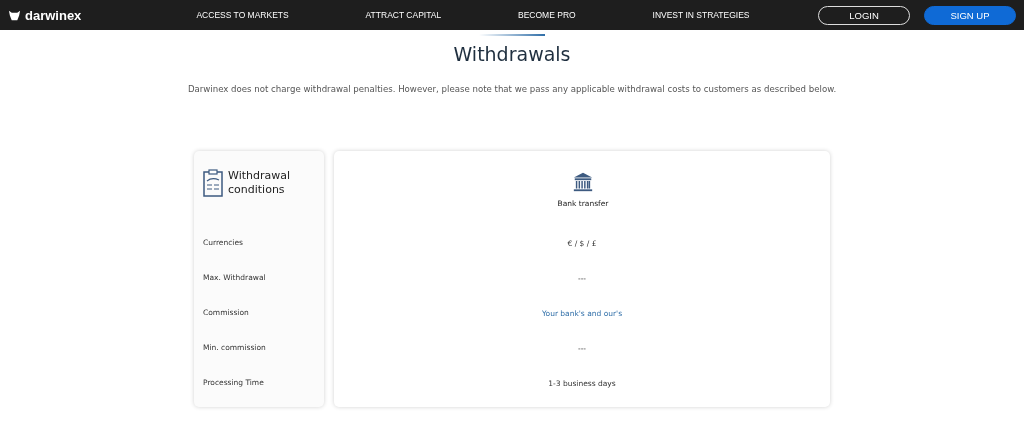 The height and width of the screenshot is (427, 1024). What do you see at coordinates (970, 15) in the screenshot?
I see `sign-up-button: SIGN UP` at bounding box center [970, 15].